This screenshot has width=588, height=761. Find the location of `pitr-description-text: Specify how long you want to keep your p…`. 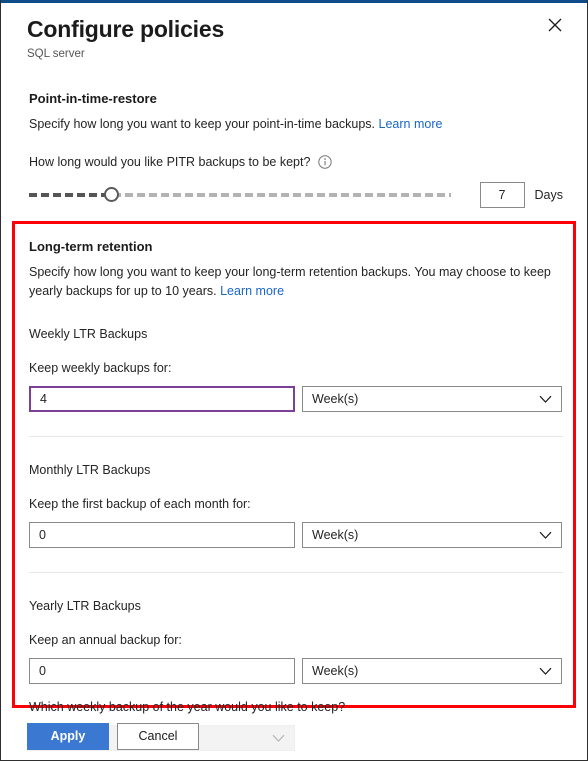

pitr-description-text: Specify how long you want to keep your p… is located at coordinates (202, 124).